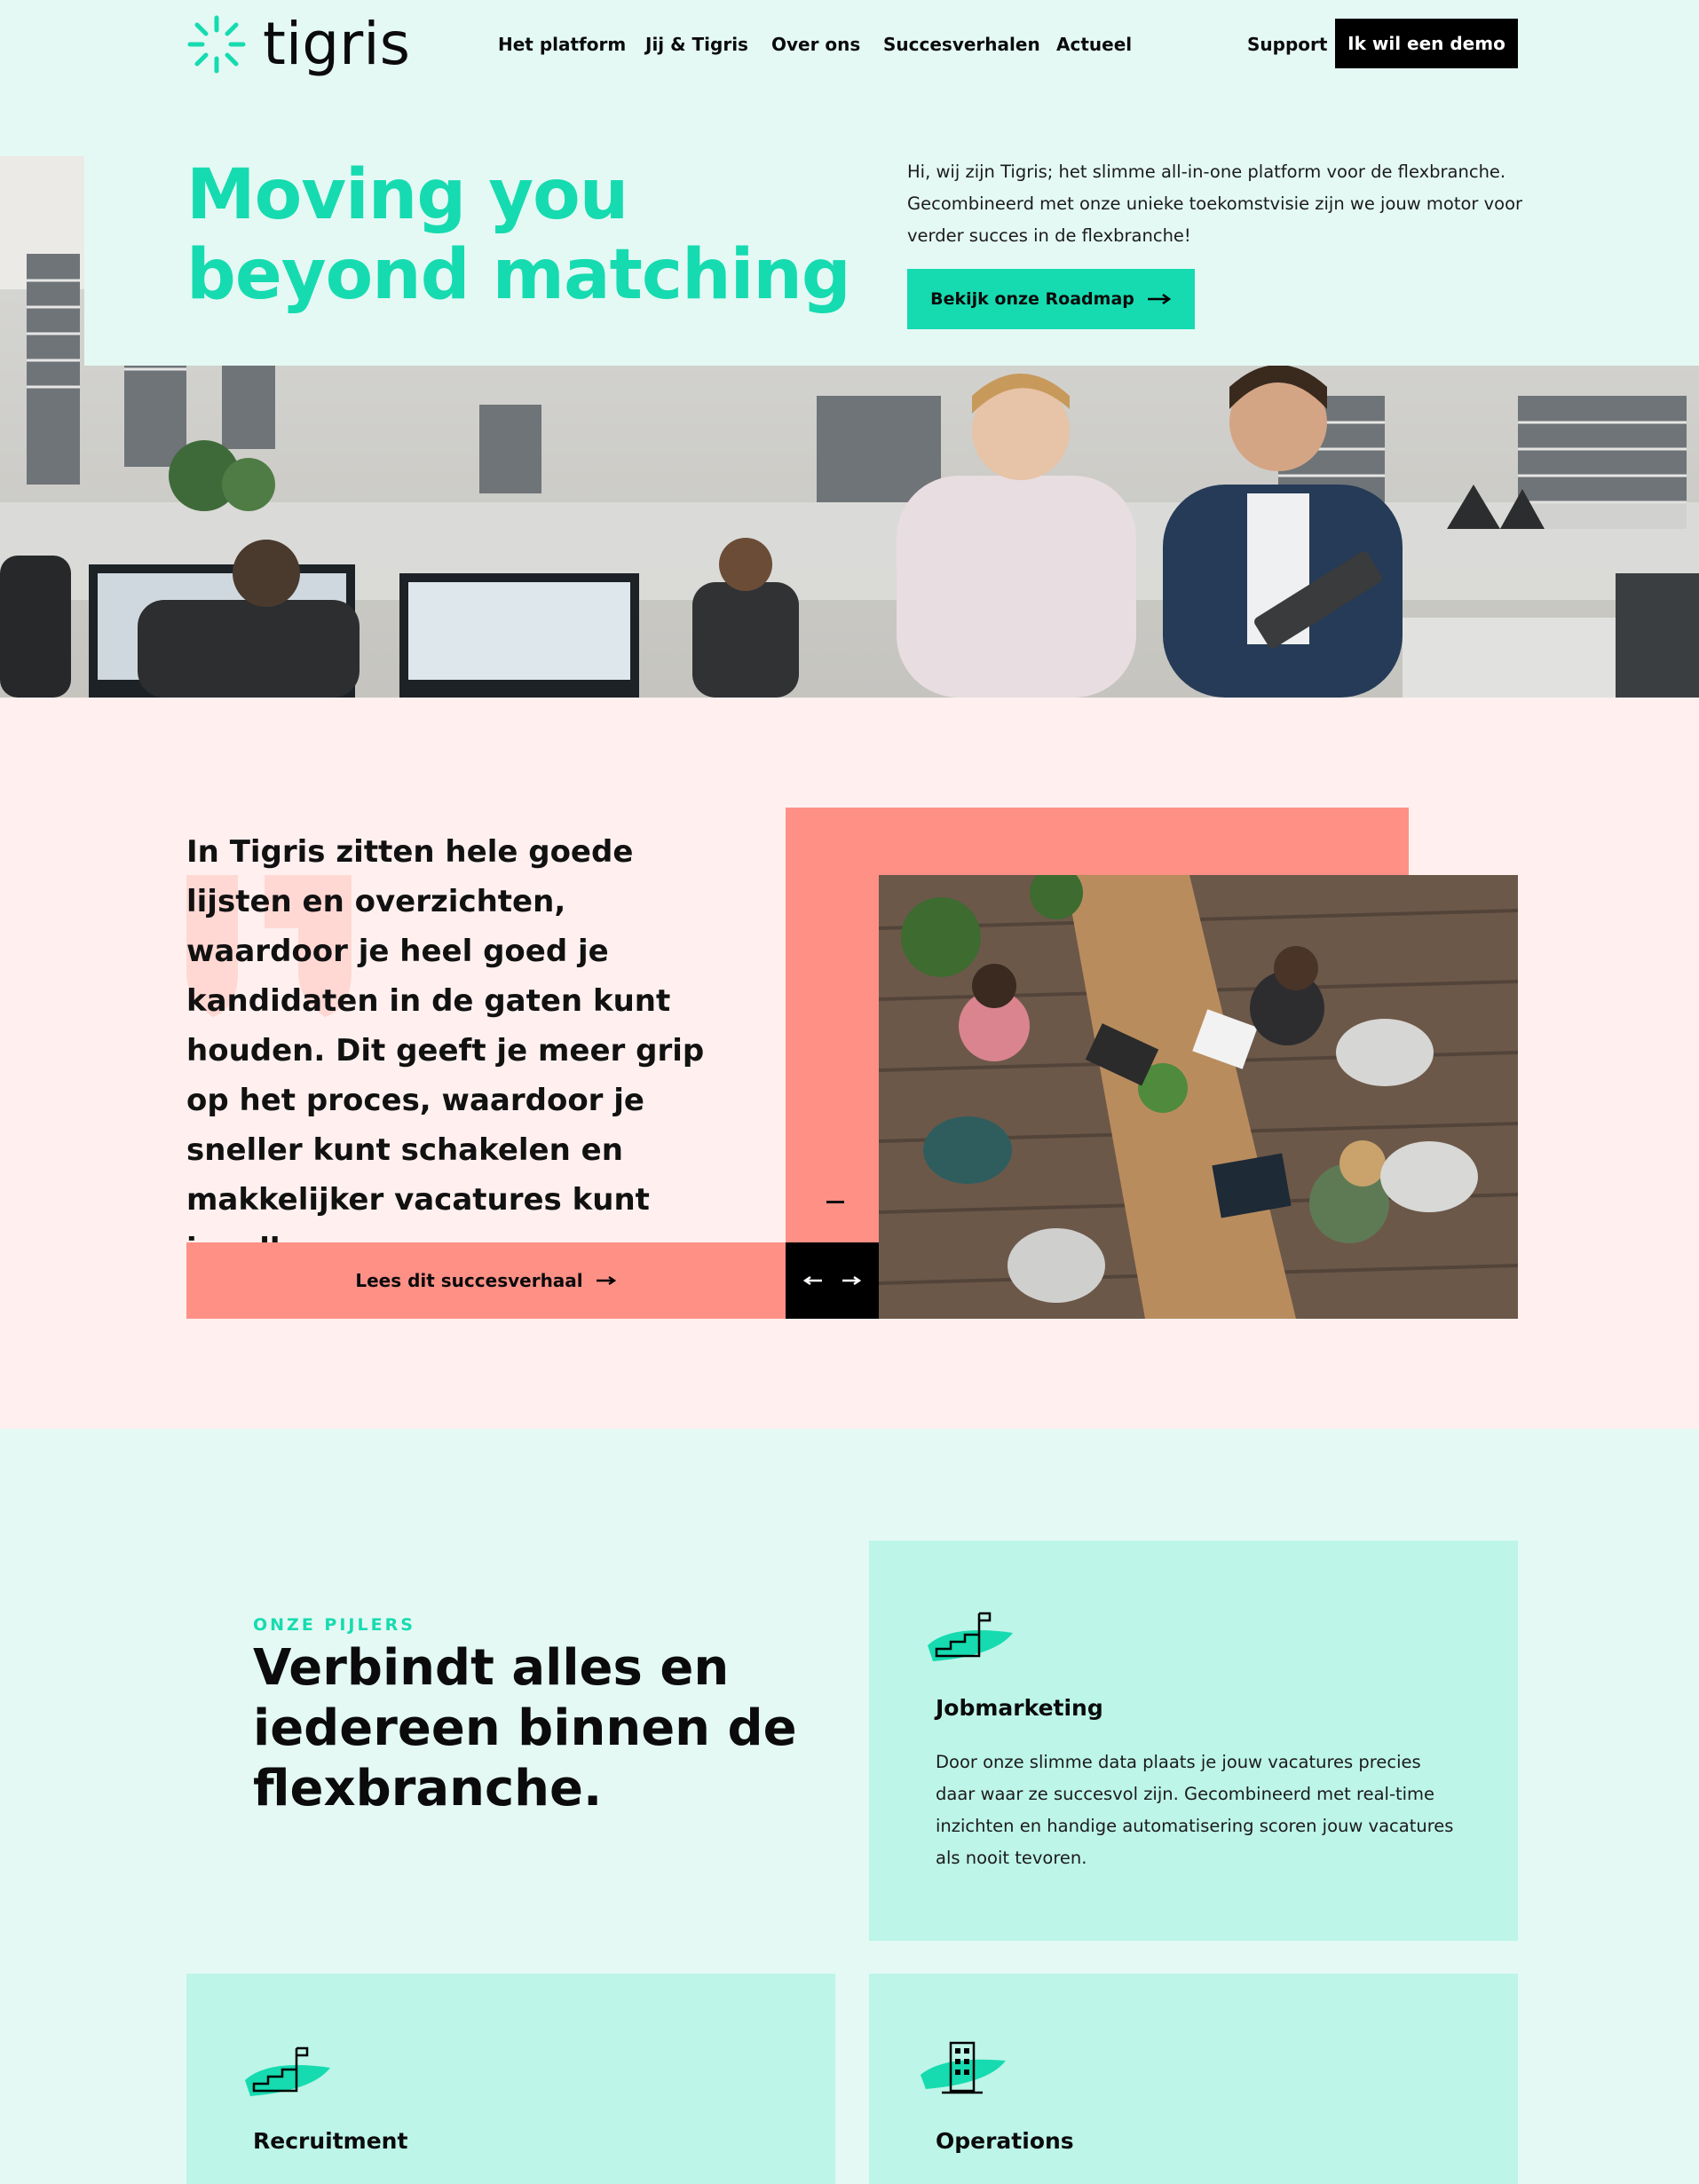 The image size is (1699, 2184). What do you see at coordinates (407, 195) in the screenshot?
I see `hero-title-line1: Moving you` at bounding box center [407, 195].